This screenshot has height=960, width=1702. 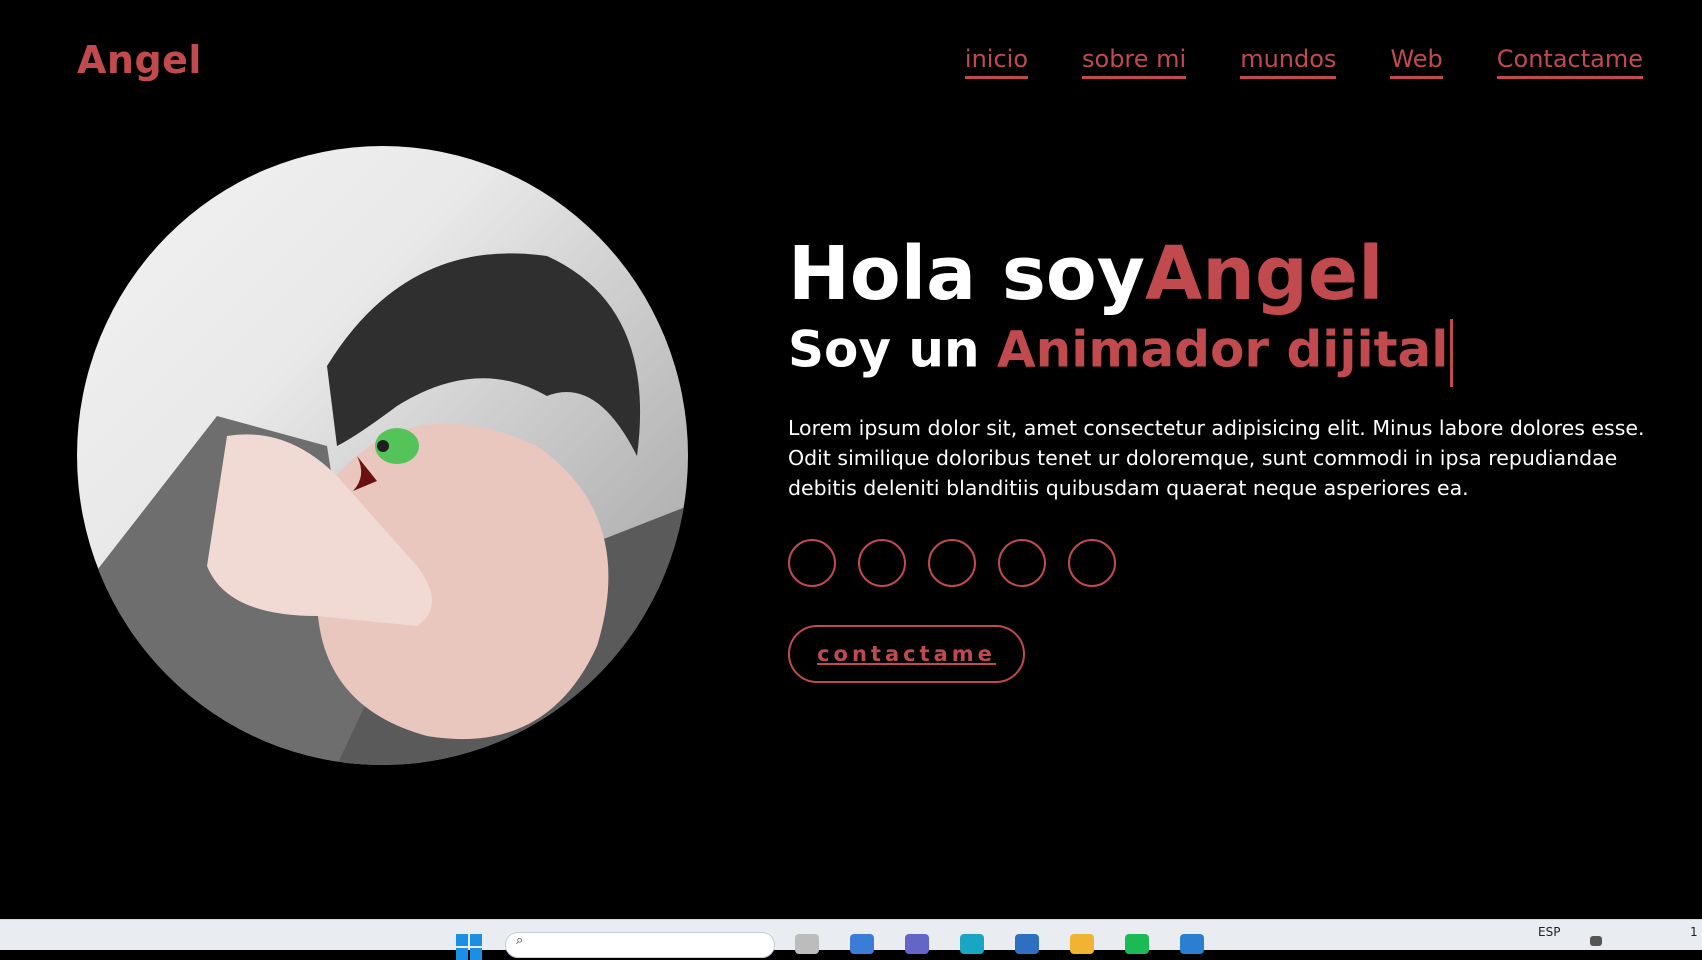 I want to click on hero-title: Hola soyAngel, so click(x=1228, y=274).